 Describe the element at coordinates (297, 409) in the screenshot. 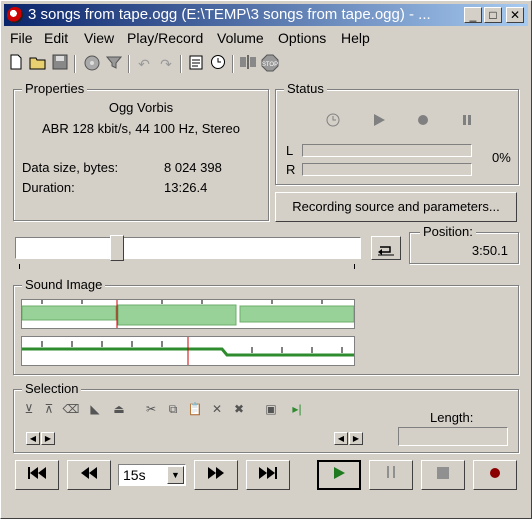

I see `play-selection-icon: ▸|` at that location.